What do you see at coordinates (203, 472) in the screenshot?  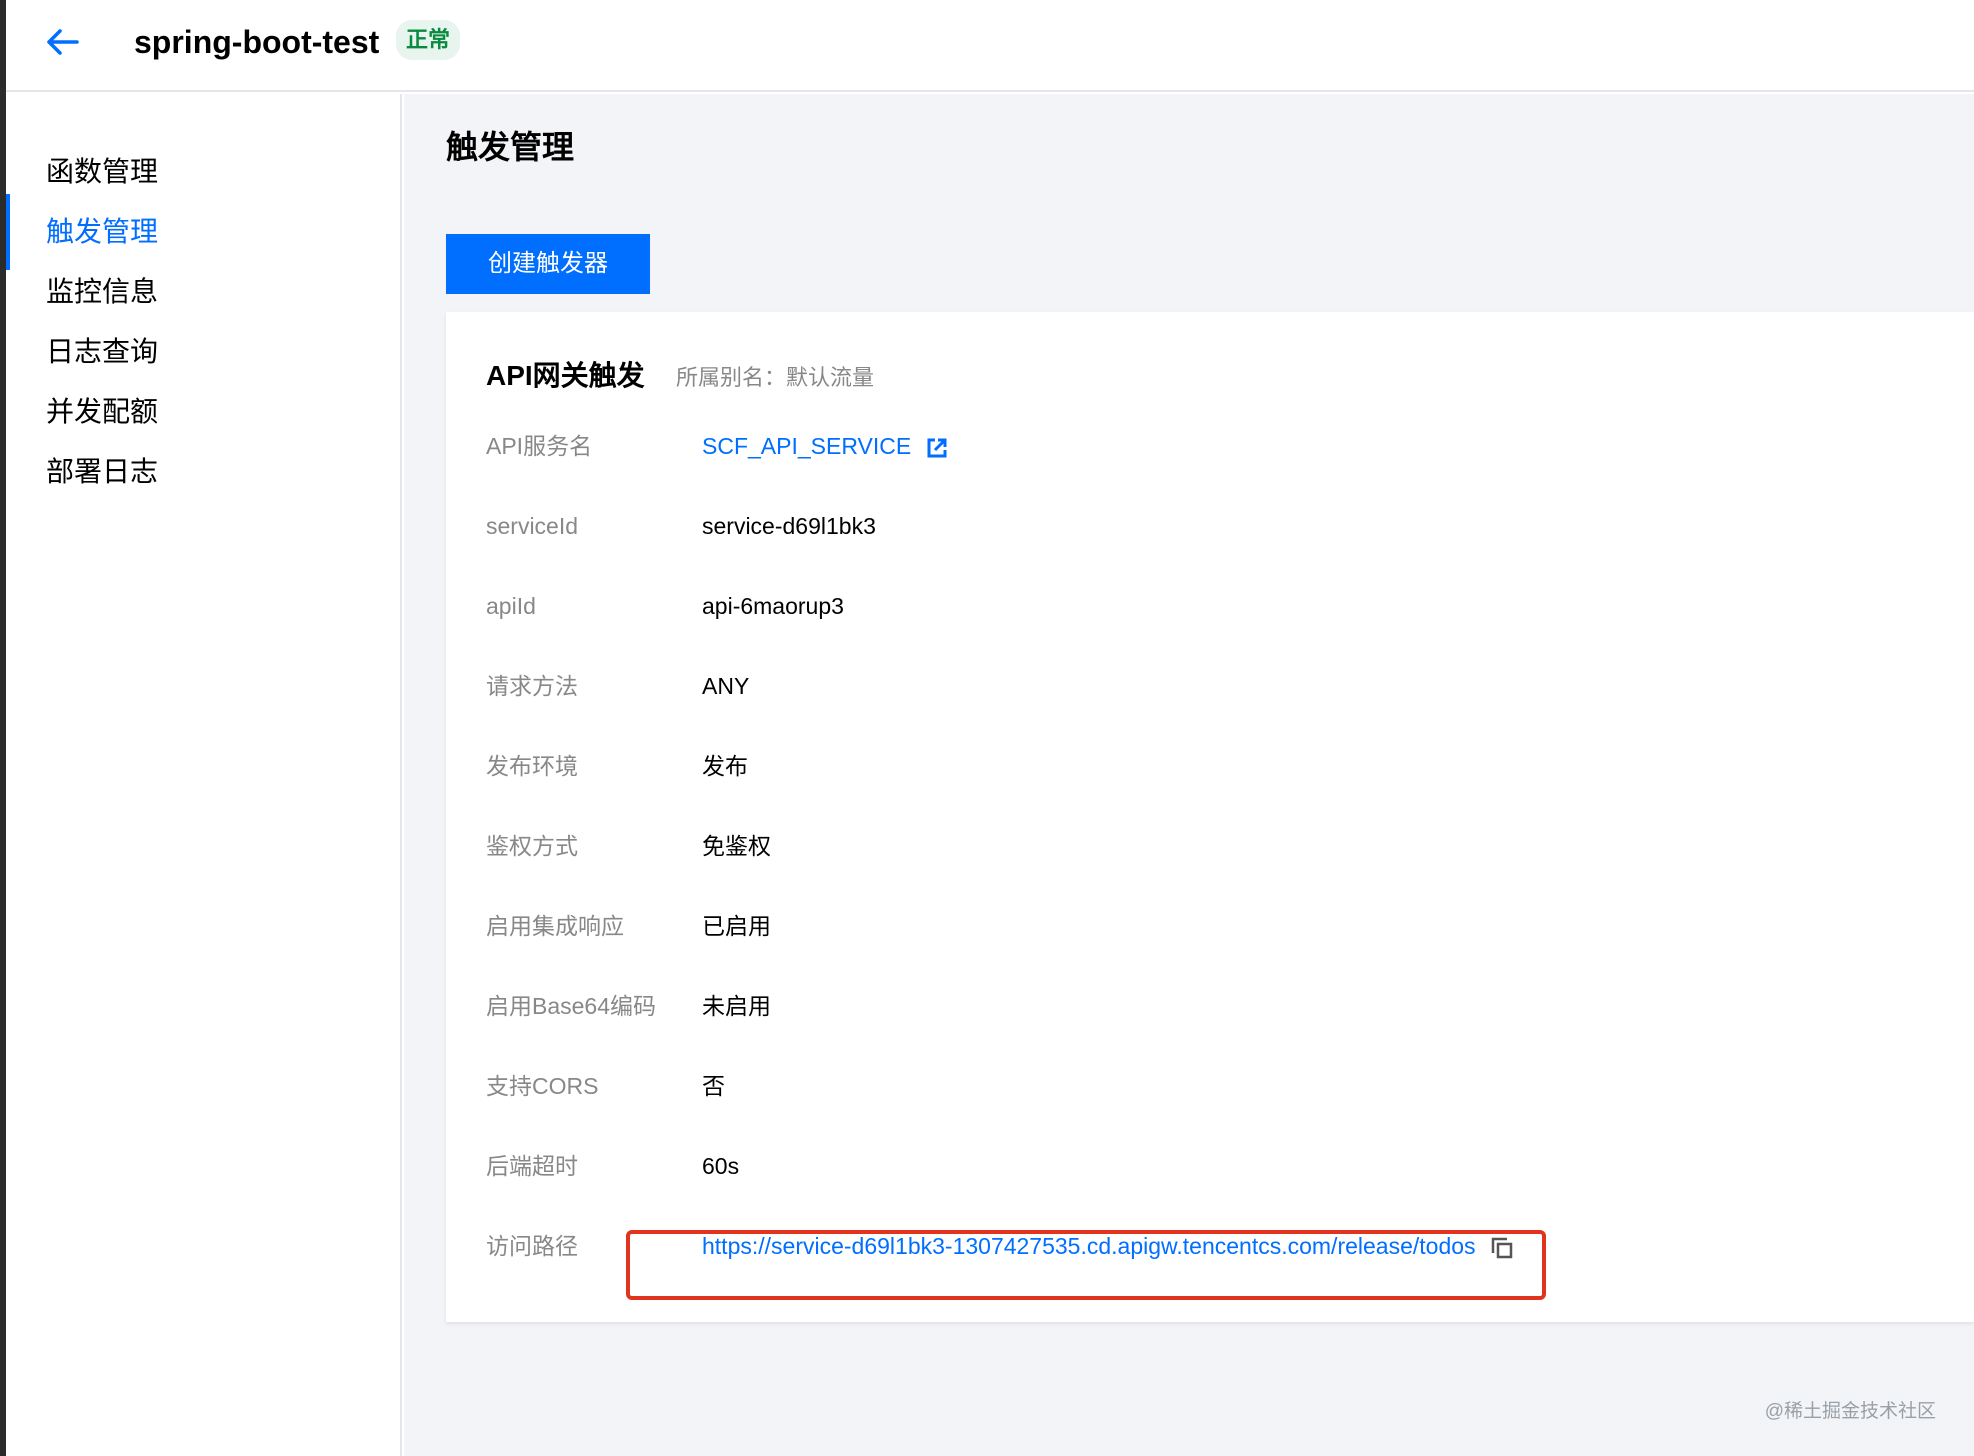 I see `sidebar-item-deploy-log: 部署日志` at bounding box center [203, 472].